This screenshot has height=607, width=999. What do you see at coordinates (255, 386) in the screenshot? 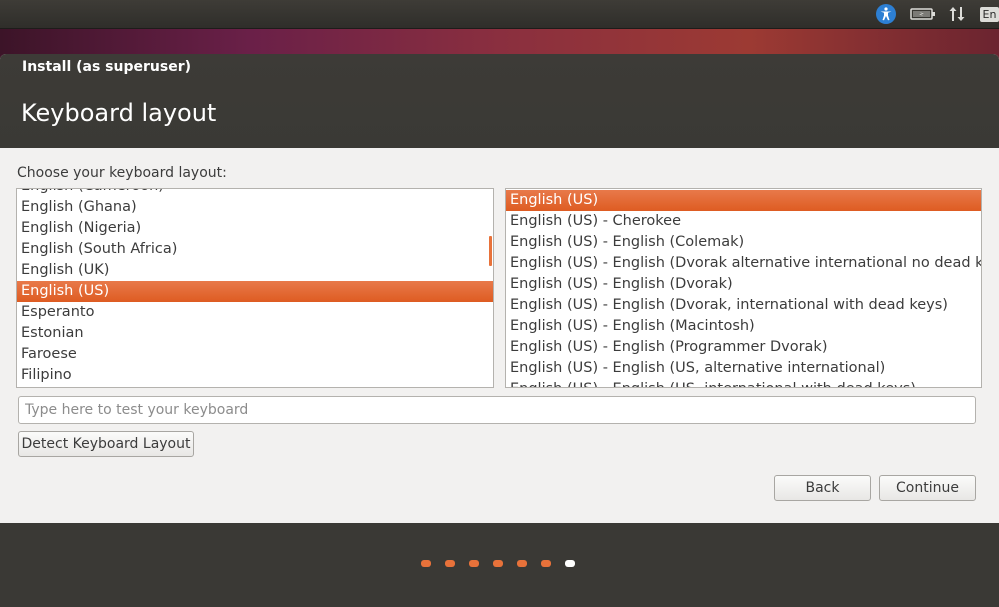
I see `list-item: Finnish` at bounding box center [255, 386].